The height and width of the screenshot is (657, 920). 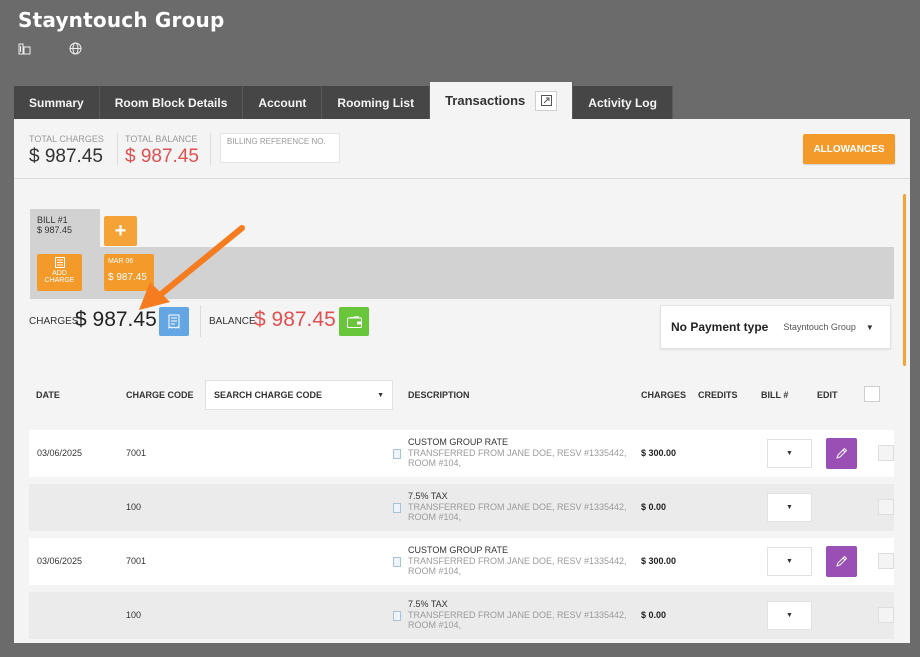 I want to click on annotation-arrow, so click(x=192, y=267).